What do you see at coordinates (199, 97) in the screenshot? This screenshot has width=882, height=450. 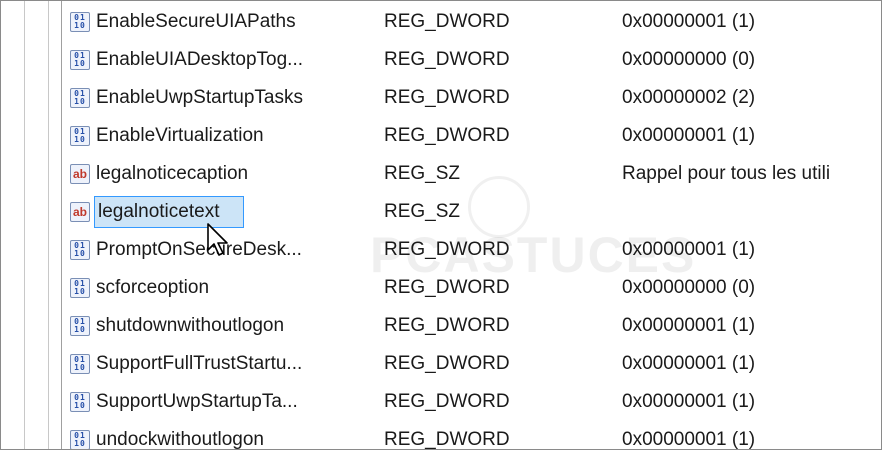 I see `value-name-label: EnableUwpStartupTasks` at bounding box center [199, 97].